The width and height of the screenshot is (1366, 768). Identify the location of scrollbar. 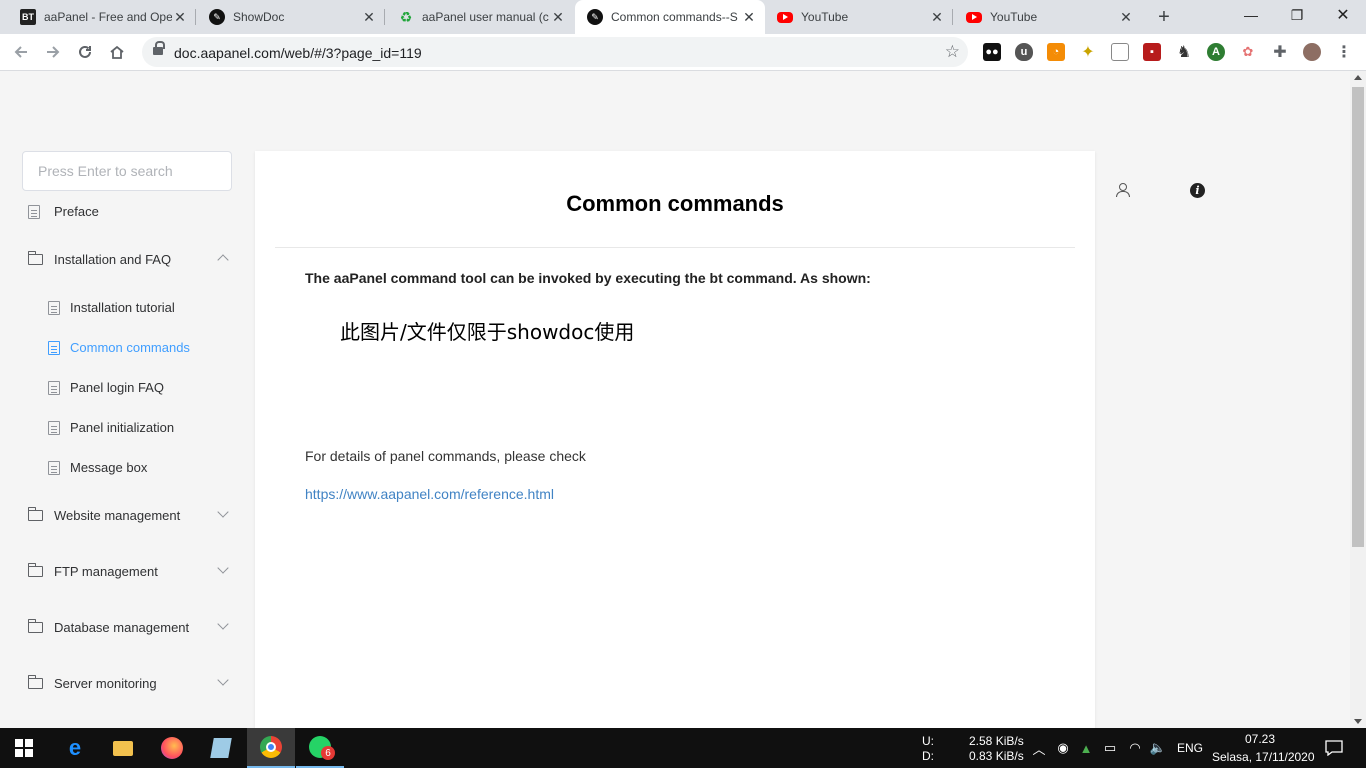
(1358, 399).